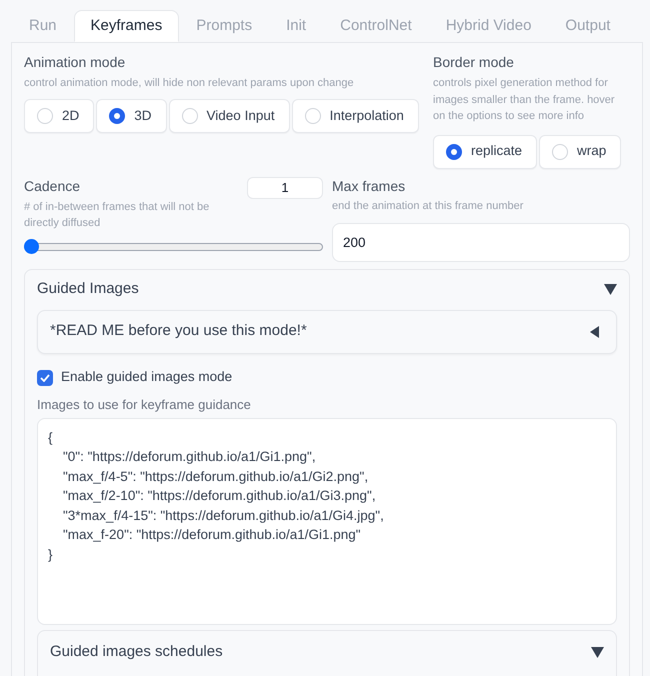  What do you see at coordinates (369, 186) in the screenshot?
I see `field-label: Max frames` at bounding box center [369, 186].